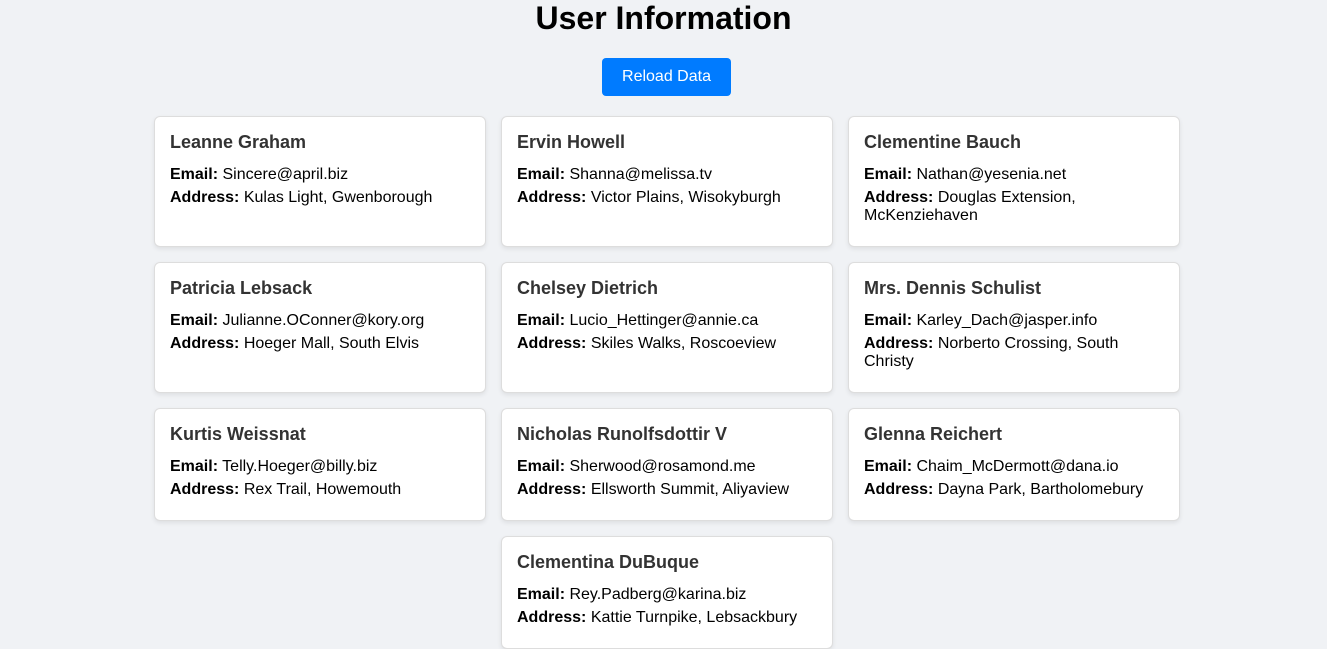 The image size is (1327, 649). I want to click on email-value: Julianne.OConner@kory.org, so click(323, 320).